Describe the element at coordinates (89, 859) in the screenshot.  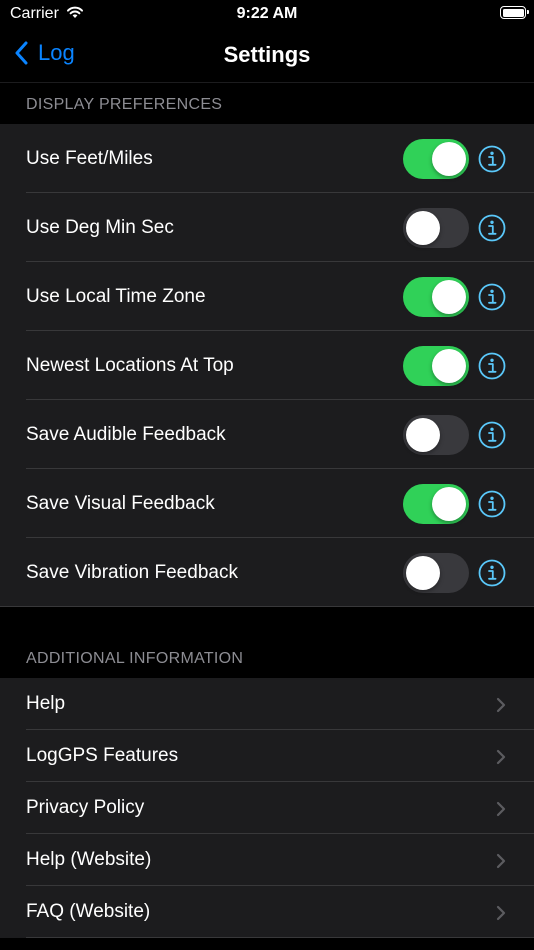
I see `info-row-label: Help (Website)` at that location.